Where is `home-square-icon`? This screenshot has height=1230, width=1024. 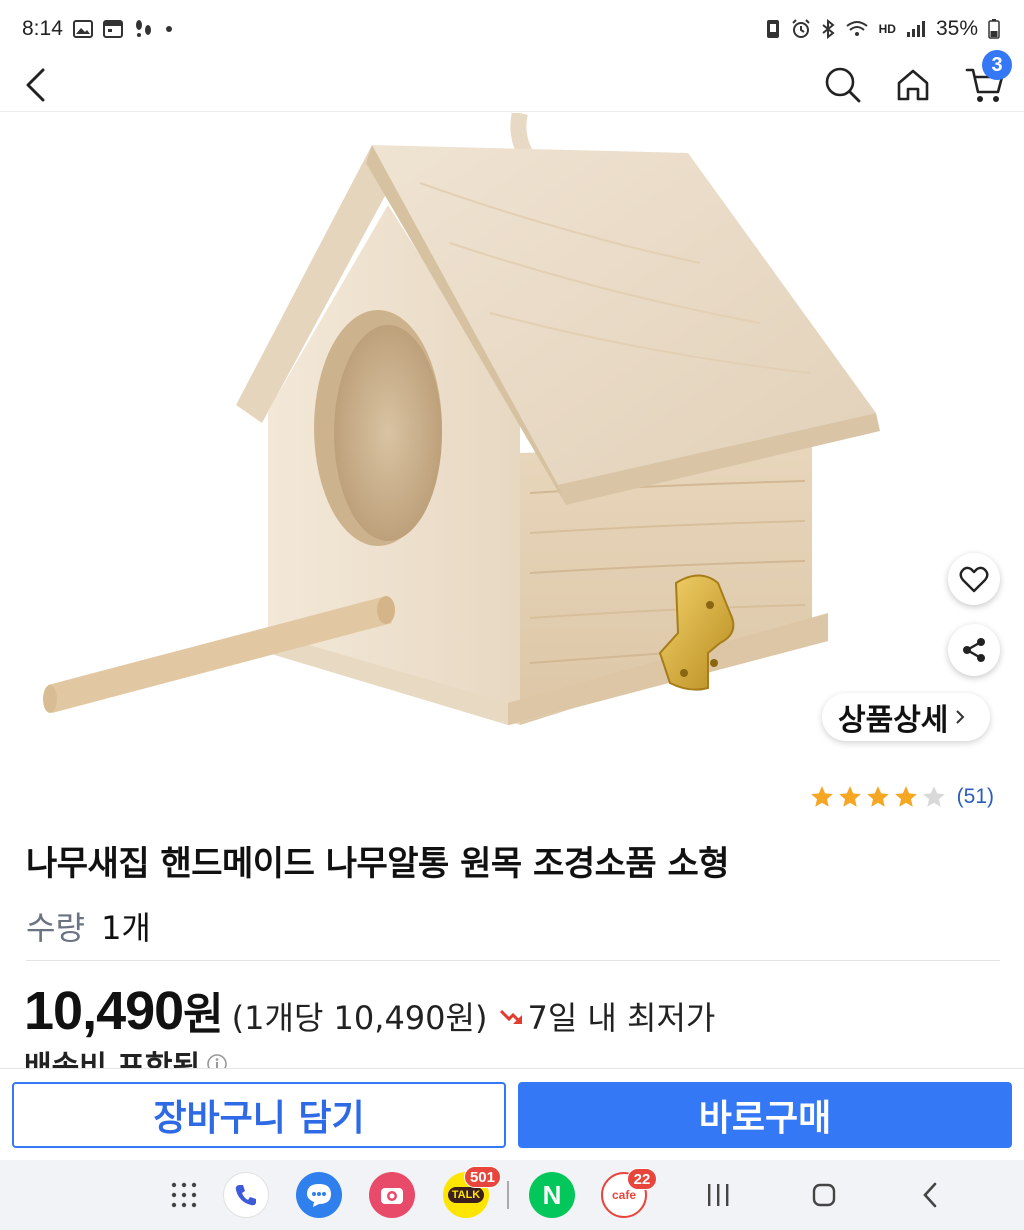 home-square-icon is located at coordinates (824, 1195).